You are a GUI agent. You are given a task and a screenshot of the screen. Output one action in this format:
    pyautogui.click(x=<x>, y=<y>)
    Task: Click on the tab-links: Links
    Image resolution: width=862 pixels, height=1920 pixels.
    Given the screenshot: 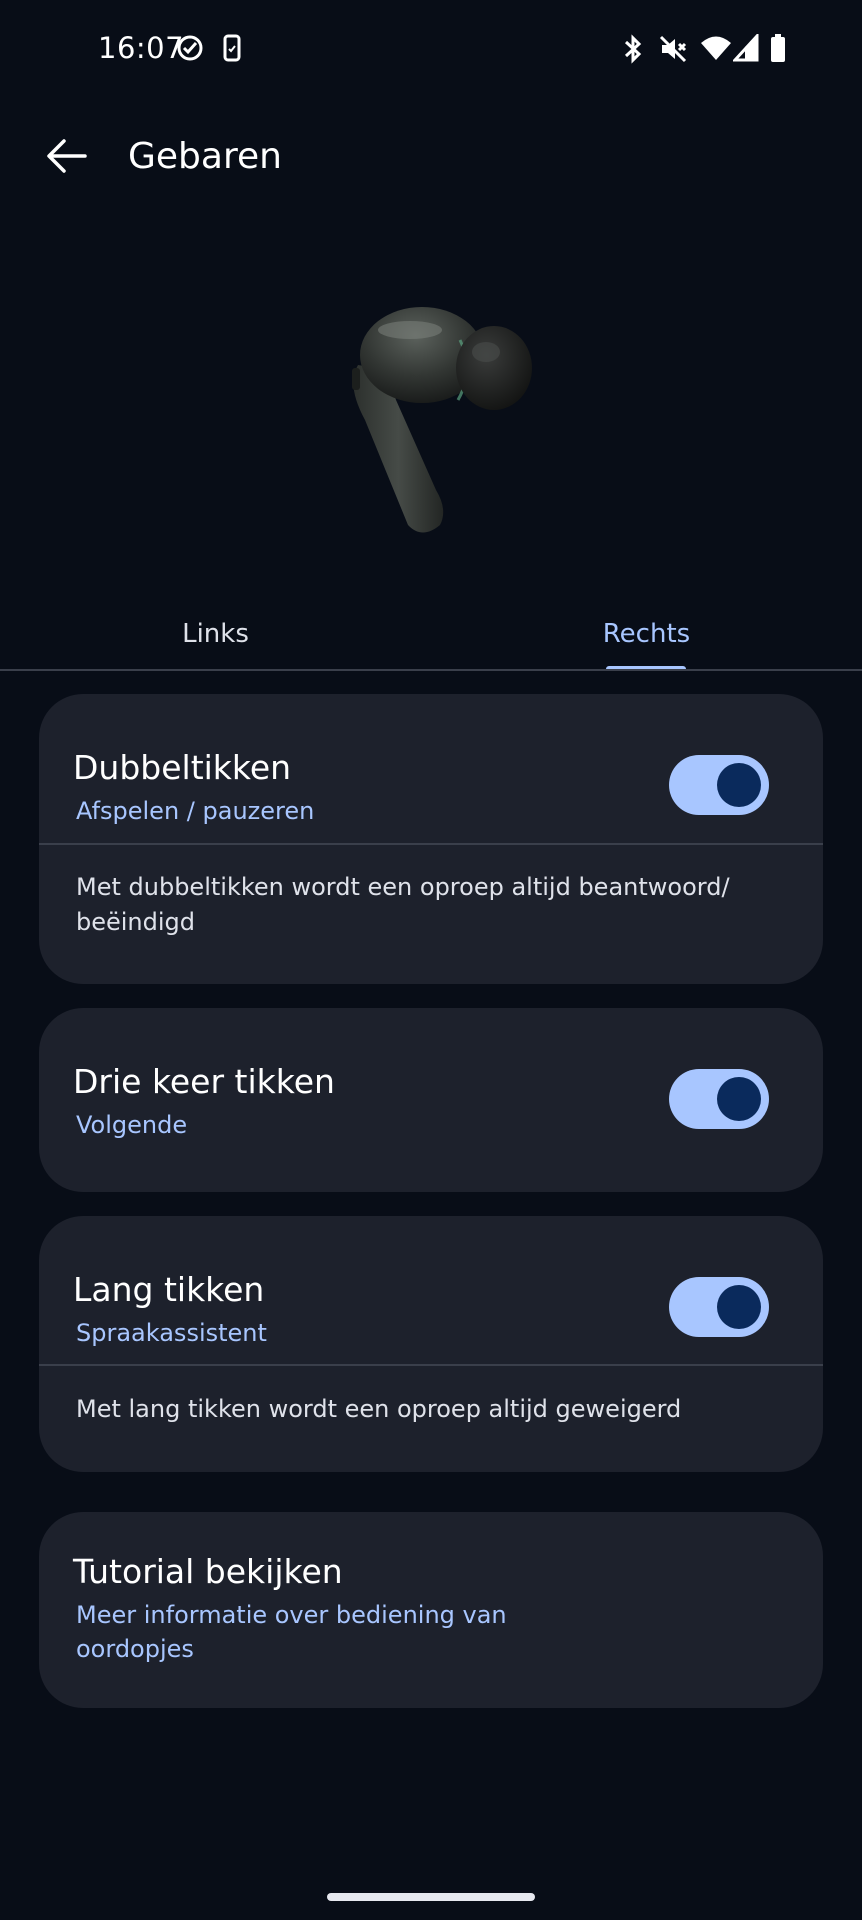 What is the action you would take?
    pyautogui.click(x=215, y=634)
    